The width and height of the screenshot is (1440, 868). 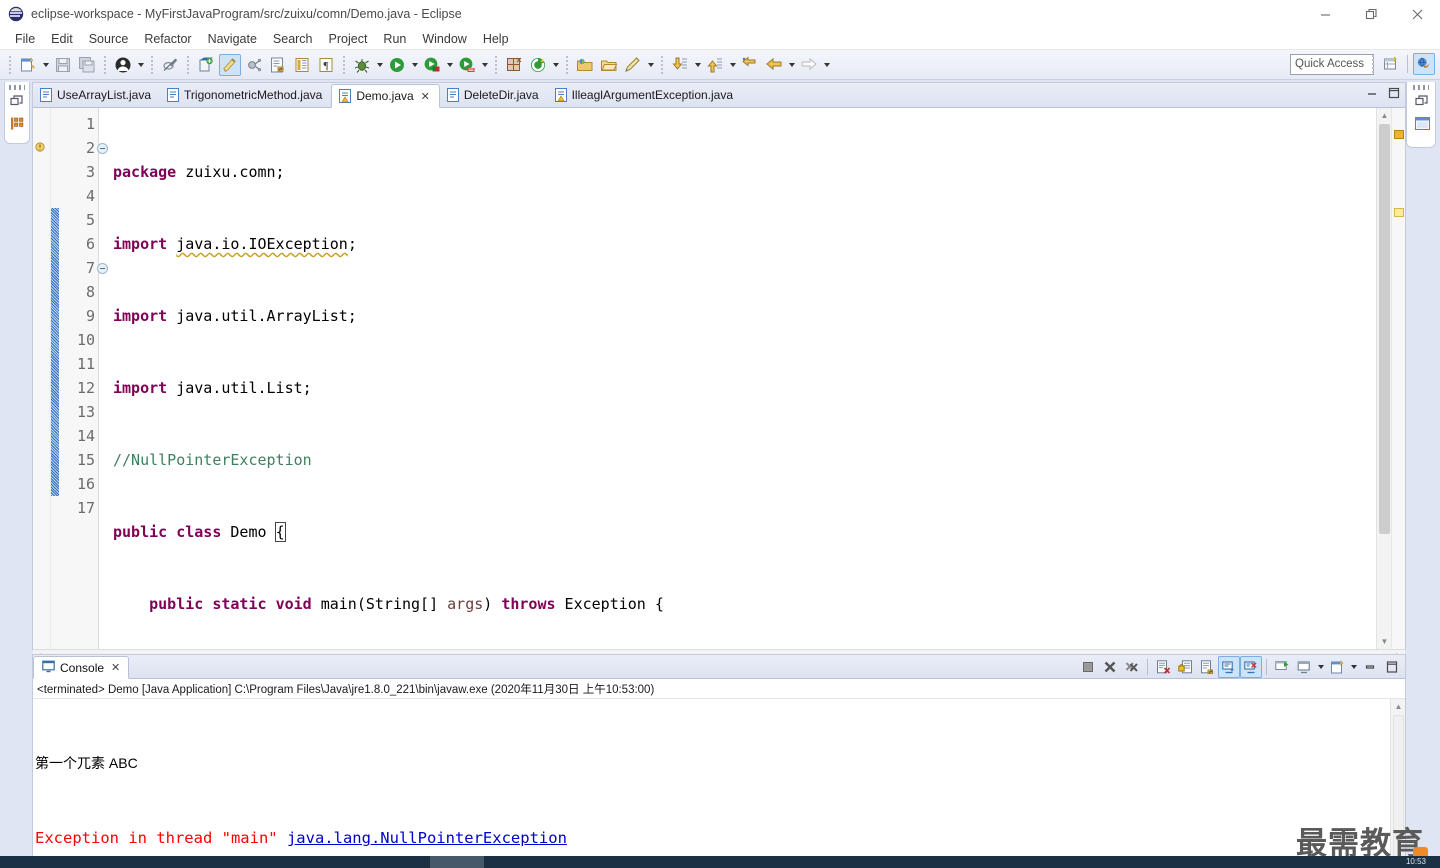 What do you see at coordinates (1132, 667) in the screenshot?
I see `remove-all-terminated-icon` at bounding box center [1132, 667].